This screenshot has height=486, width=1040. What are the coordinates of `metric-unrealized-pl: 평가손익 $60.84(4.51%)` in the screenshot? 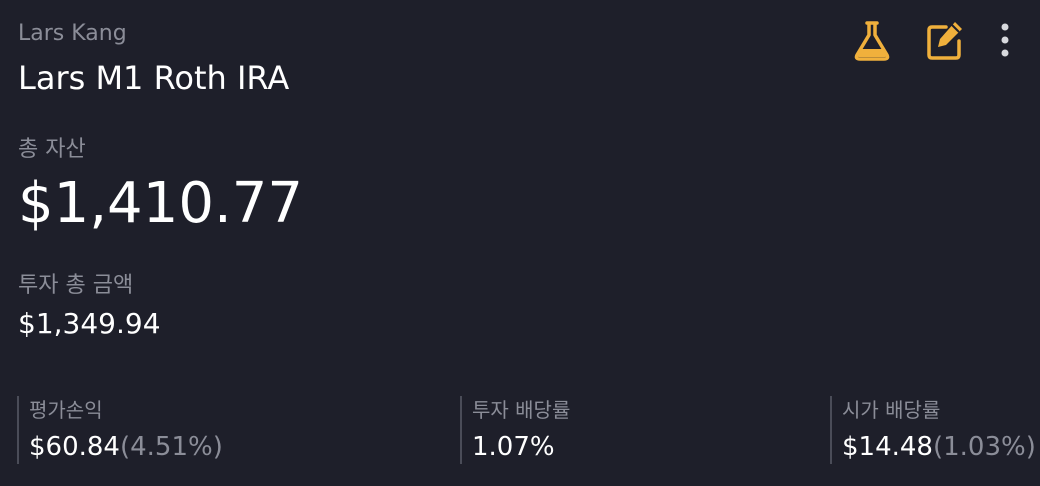 It's located at (120, 430).